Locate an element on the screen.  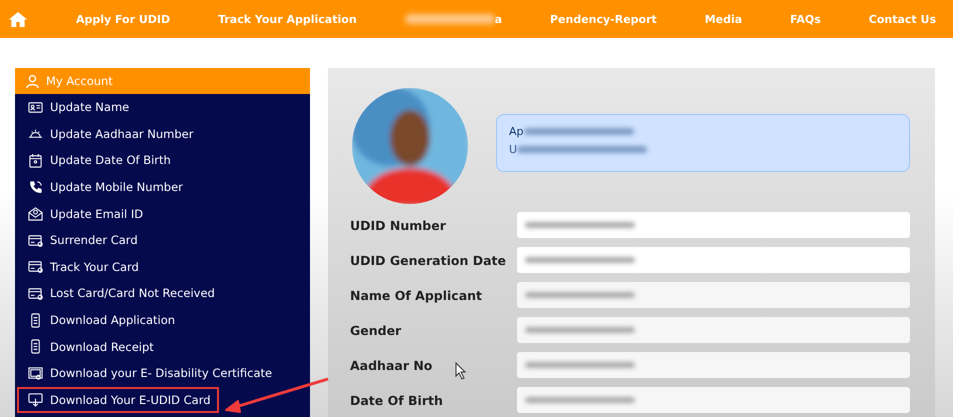
sidebar-item: Download your E- Disability Certificate is located at coordinates (148, 373).